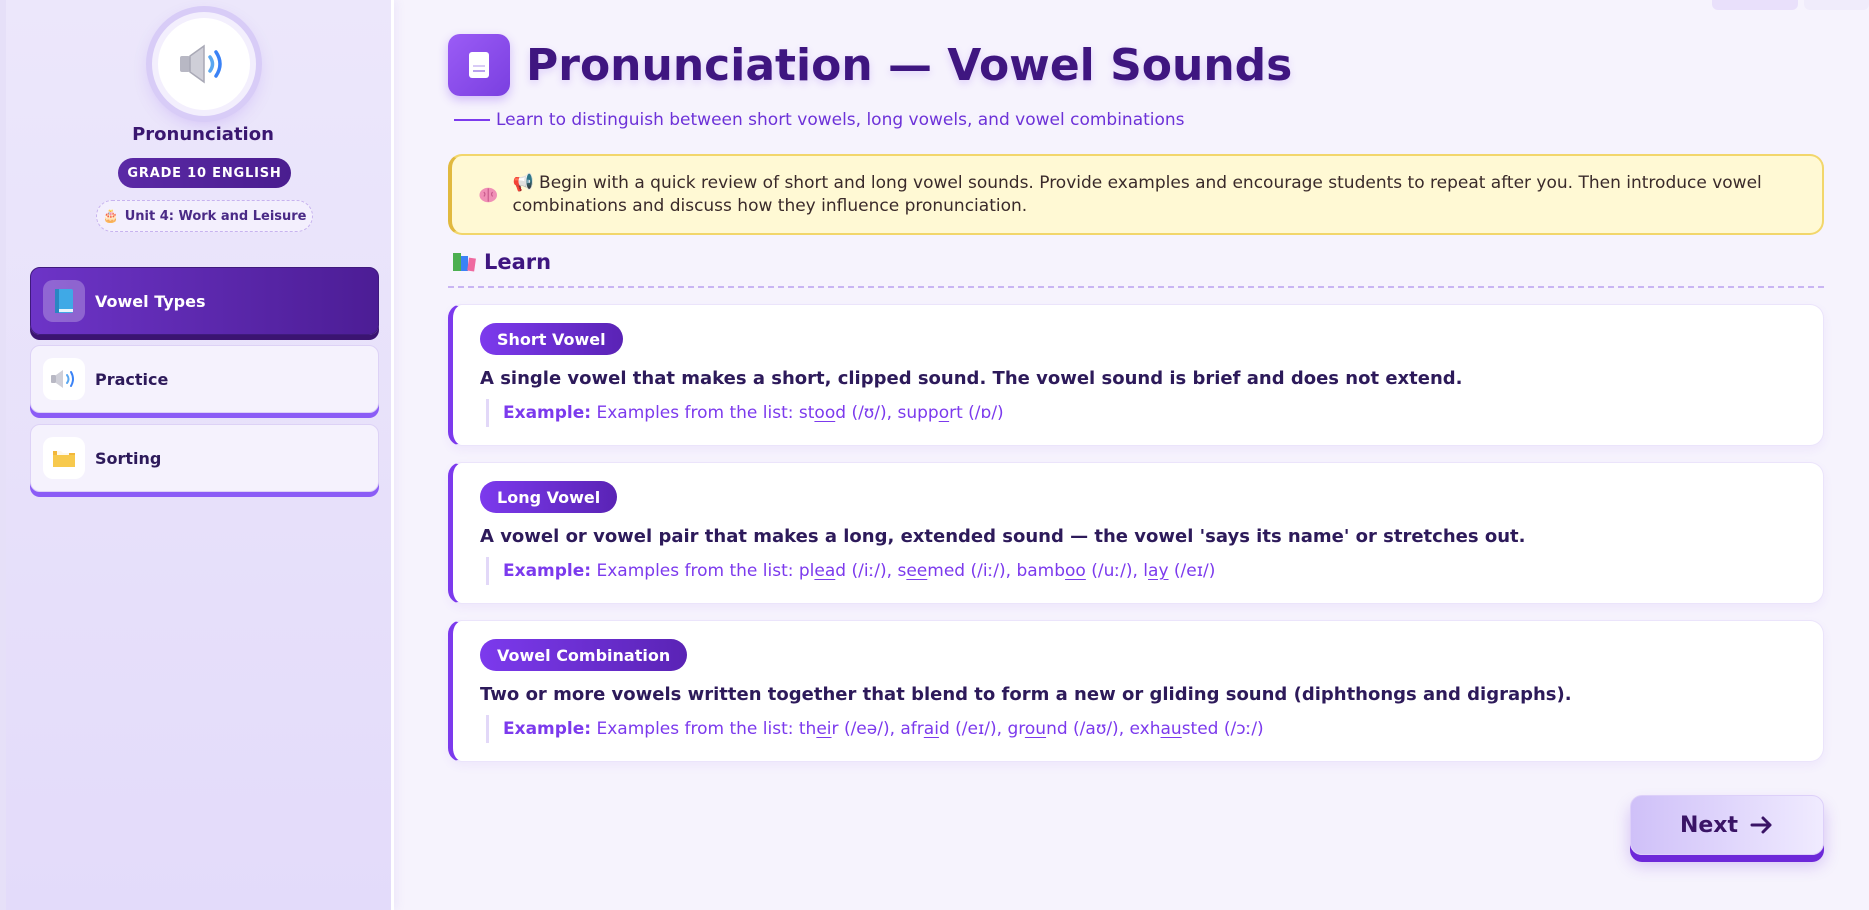 This screenshot has height=910, width=1869. Describe the element at coordinates (549, 497) in the screenshot. I see `card-tag: Long Vowel` at that location.